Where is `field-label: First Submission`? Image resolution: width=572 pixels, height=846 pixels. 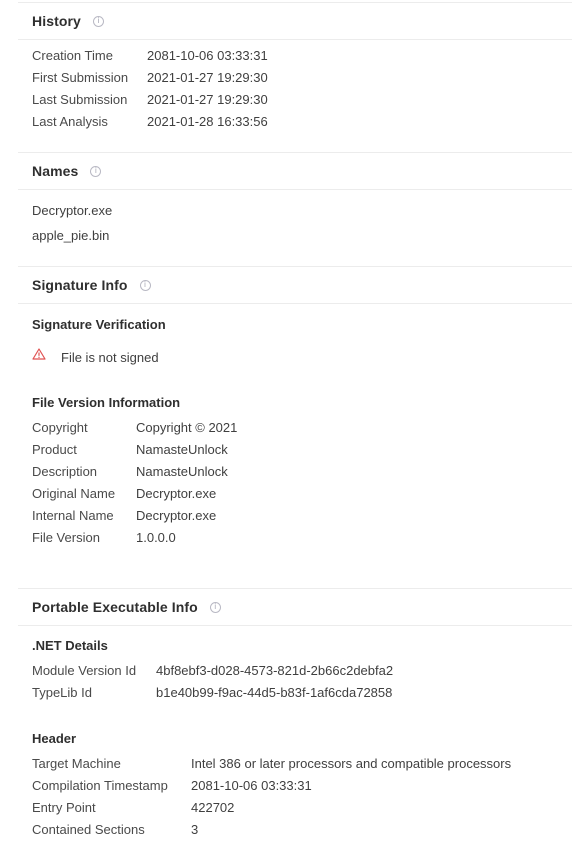
field-label: First Submission is located at coordinates (80, 77).